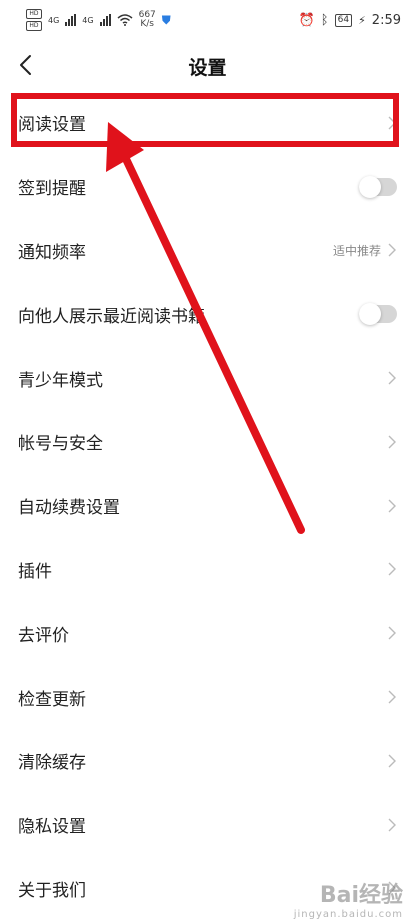 This screenshot has width=415, height=924. What do you see at coordinates (34, 26) in the screenshot?
I see `sim2-badge: HD` at bounding box center [34, 26].